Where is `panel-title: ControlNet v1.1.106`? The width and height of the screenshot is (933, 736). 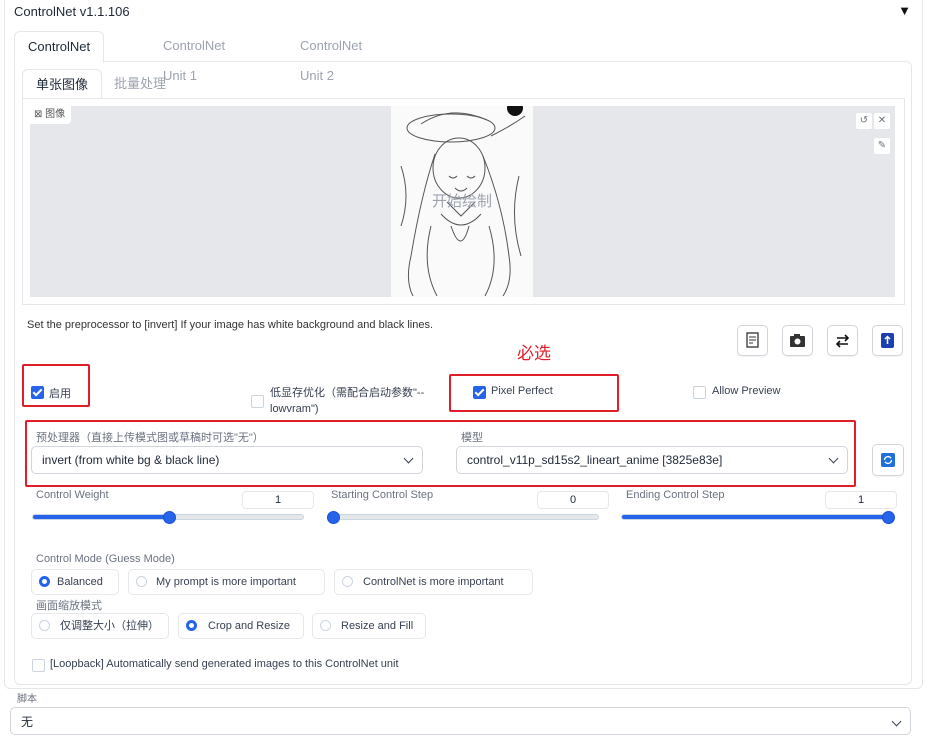 panel-title: ControlNet v1.1.106 is located at coordinates (72, 11).